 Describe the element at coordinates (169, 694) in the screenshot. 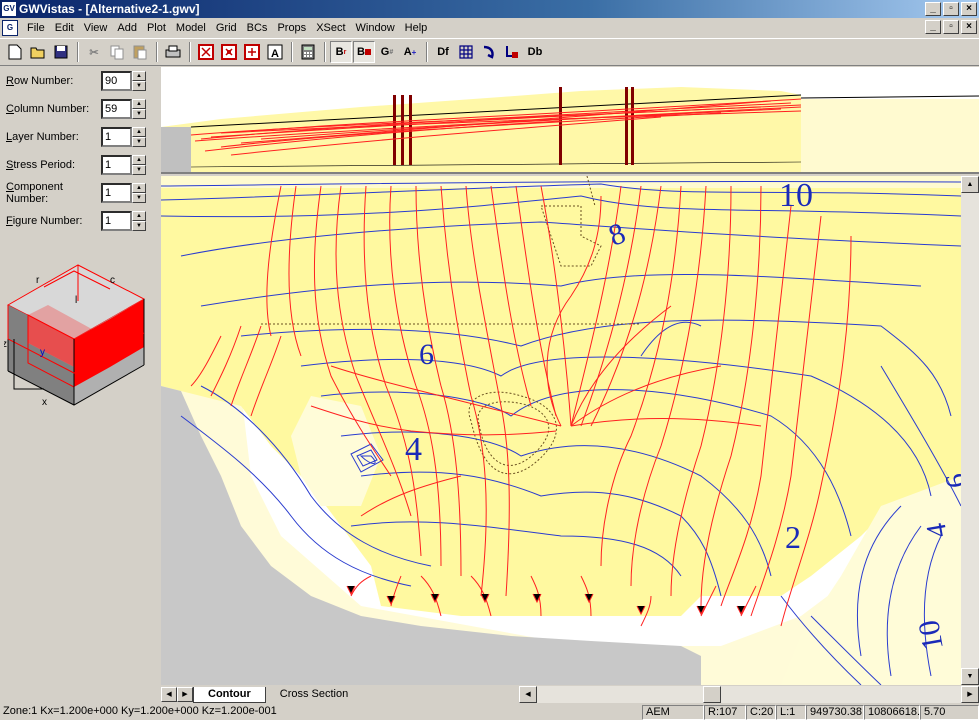

I see `tab-first-arrow-icon: ◀` at that location.